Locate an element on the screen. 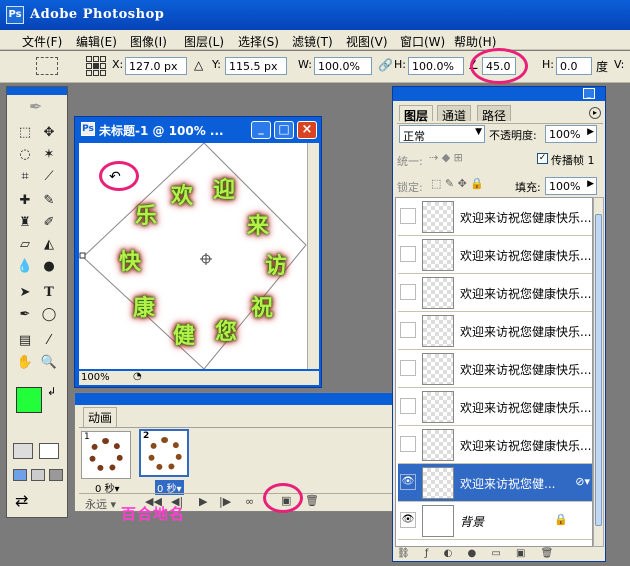  layer-style-icon: ⊘▾ is located at coordinates (582, 481).